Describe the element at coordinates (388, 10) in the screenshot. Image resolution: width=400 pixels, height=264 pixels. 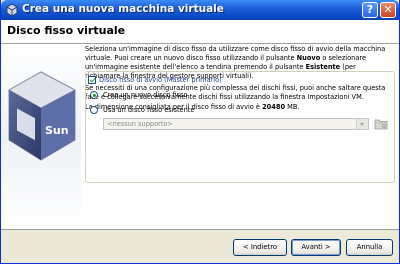
I see `close-button: ✕` at that location.